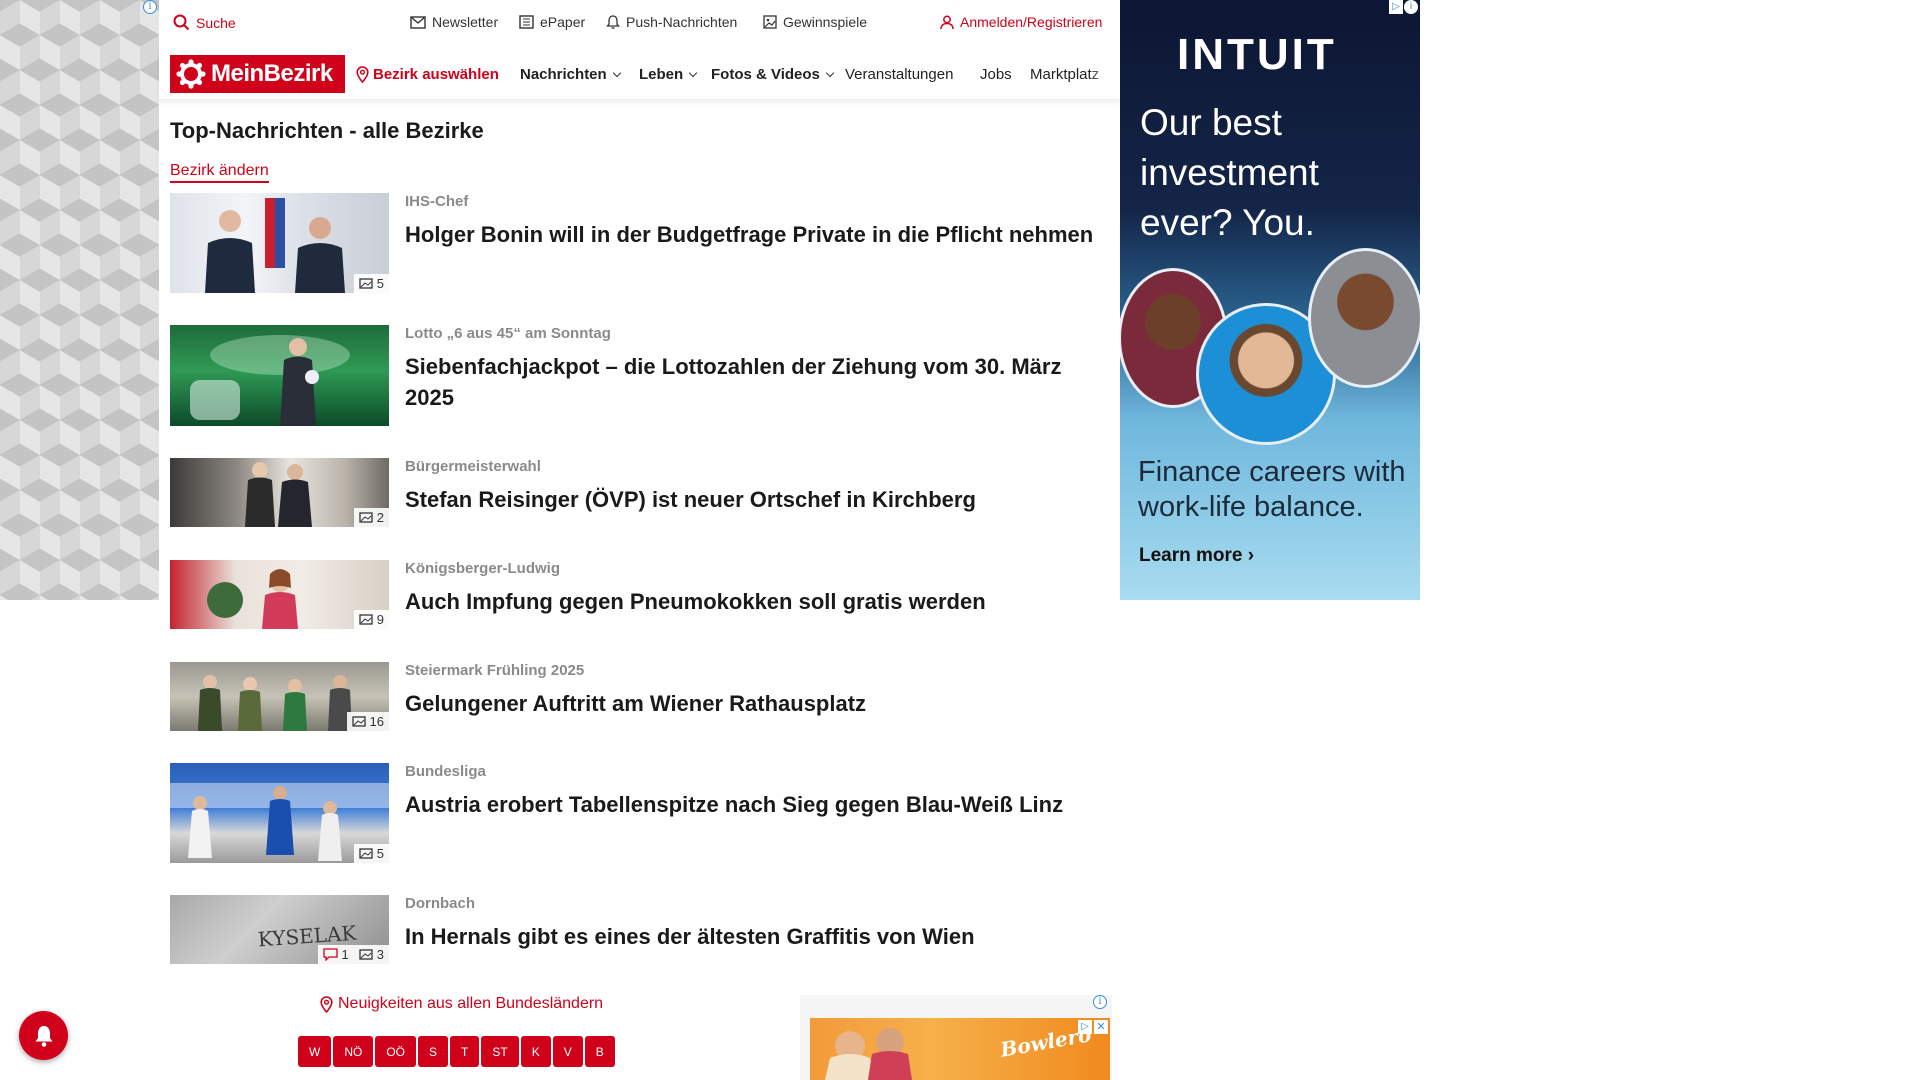 Image resolution: width=1920 pixels, height=1080 pixels. I want to click on close-icon: ✕, so click(1101, 1027).